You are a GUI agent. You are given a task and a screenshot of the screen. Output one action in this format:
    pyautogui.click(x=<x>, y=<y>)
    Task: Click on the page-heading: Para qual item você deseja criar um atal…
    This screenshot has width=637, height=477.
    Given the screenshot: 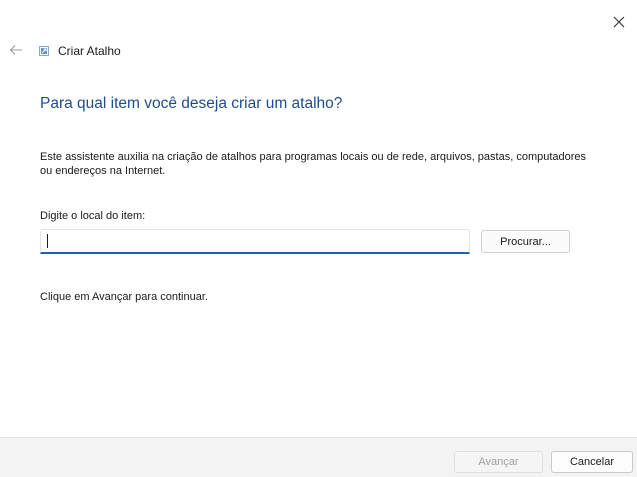 What is the action you would take?
    pyautogui.click(x=191, y=103)
    